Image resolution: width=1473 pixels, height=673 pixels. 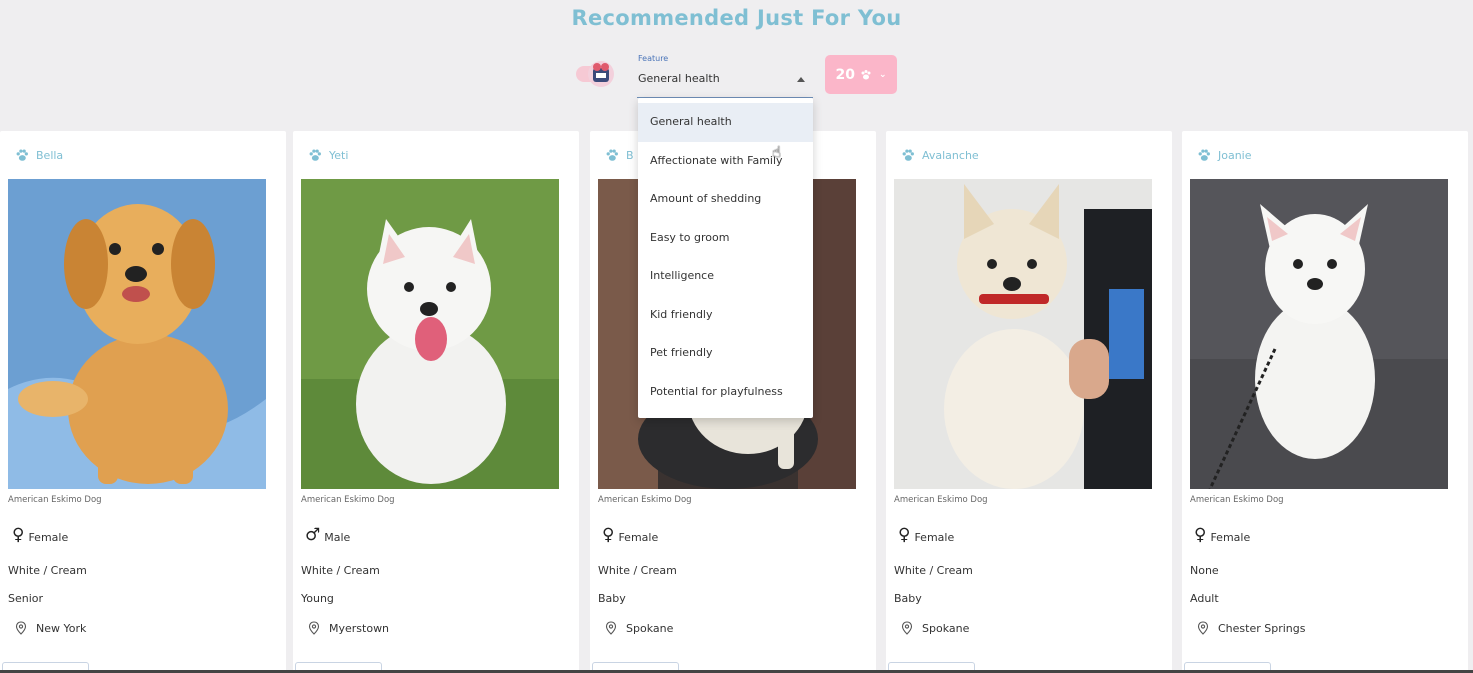 What do you see at coordinates (601, 74) in the screenshot?
I see `dog-logo-icon` at bounding box center [601, 74].